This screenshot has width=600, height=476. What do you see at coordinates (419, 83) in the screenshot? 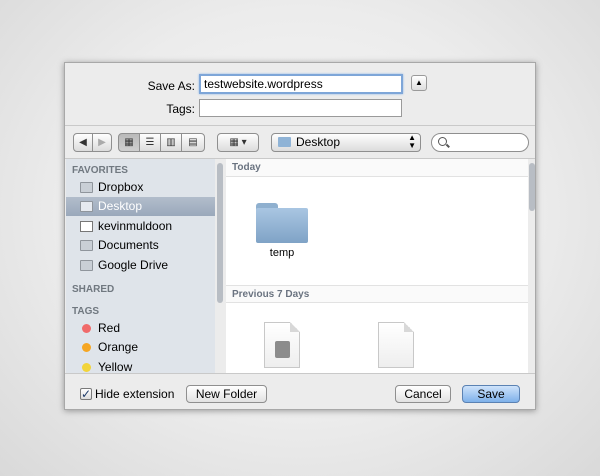
I see `expand-disclosure-button: ▲` at bounding box center [419, 83].